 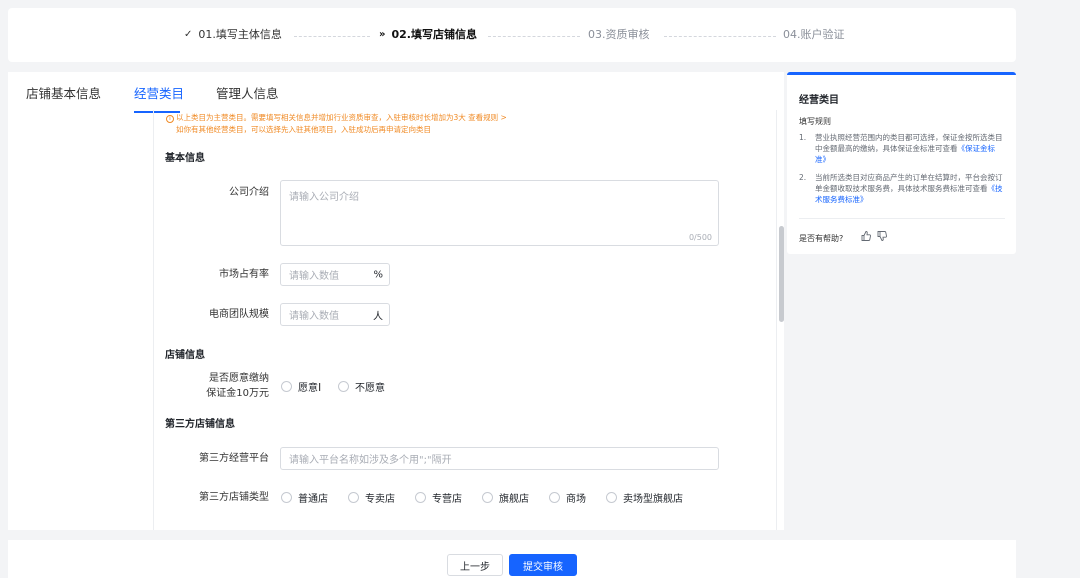 I want to click on radio-unwilling: 不愿意, so click(x=361, y=386).